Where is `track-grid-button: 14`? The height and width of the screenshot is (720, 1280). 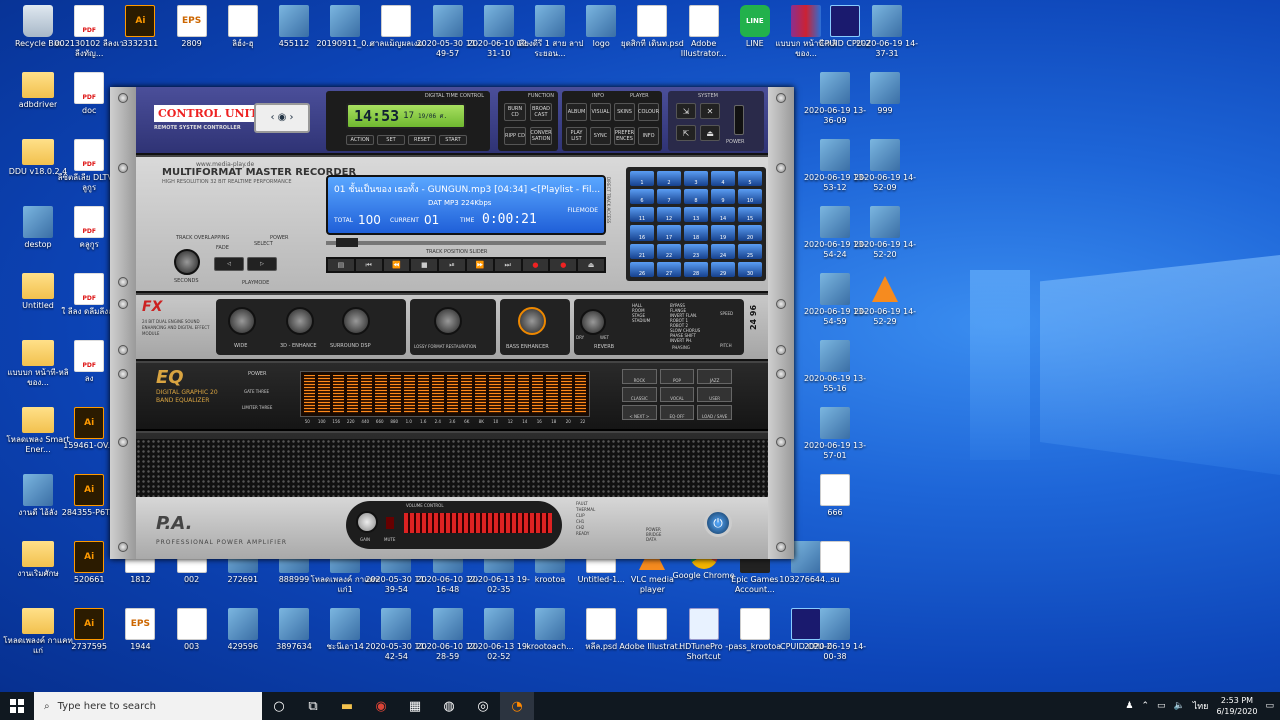
track-grid-button: 14 is located at coordinates (723, 215).